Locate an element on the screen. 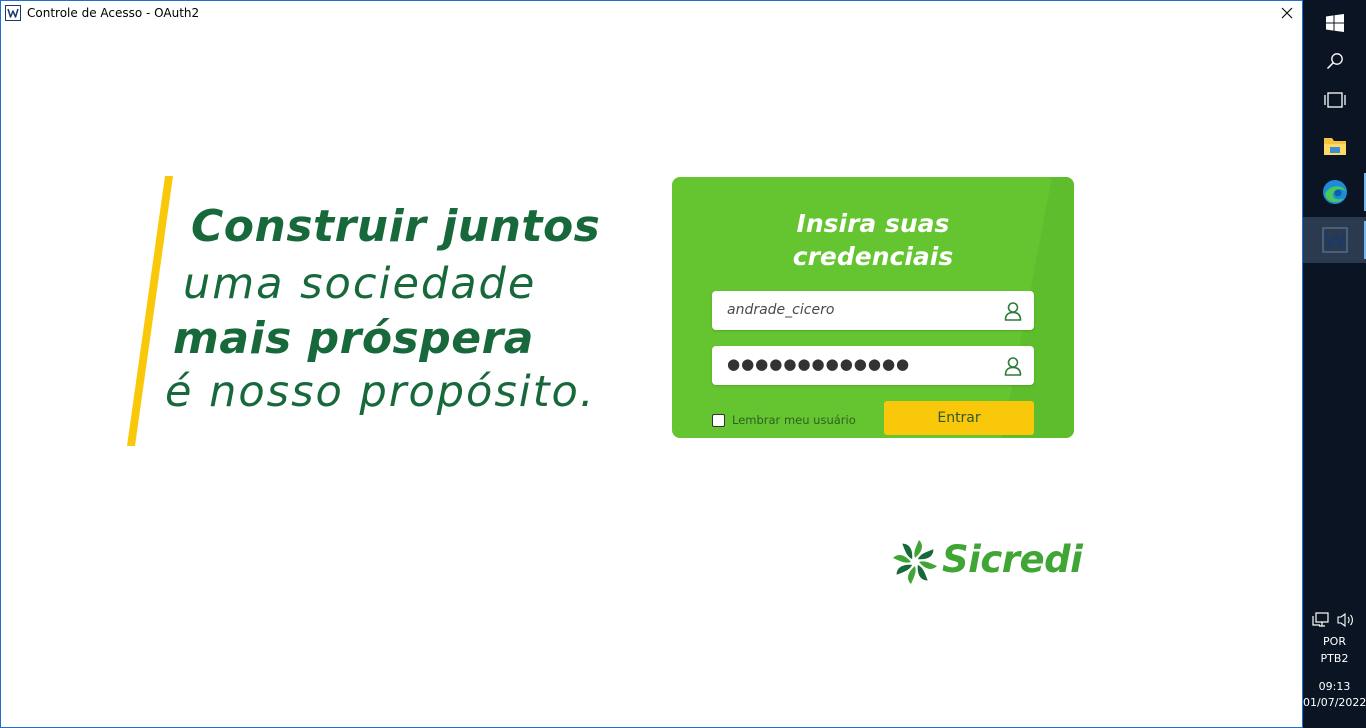 The image size is (1366, 728). close-button is located at coordinates (1287, 13).